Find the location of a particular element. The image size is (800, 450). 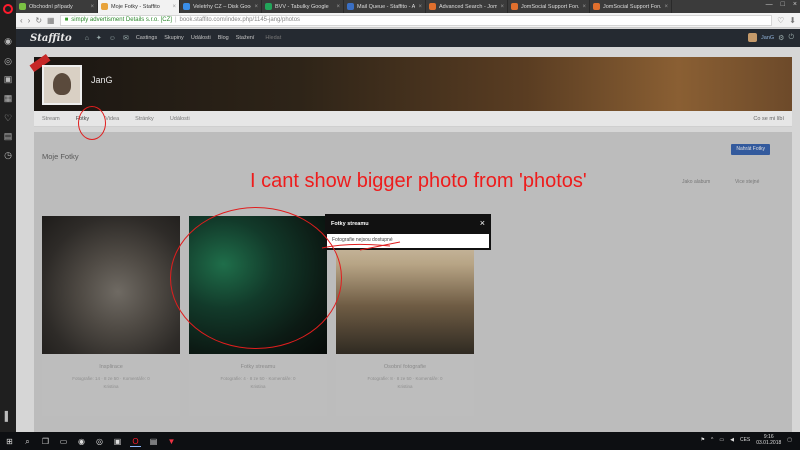

history-icon: ◷ is located at coordinates (8, 155).